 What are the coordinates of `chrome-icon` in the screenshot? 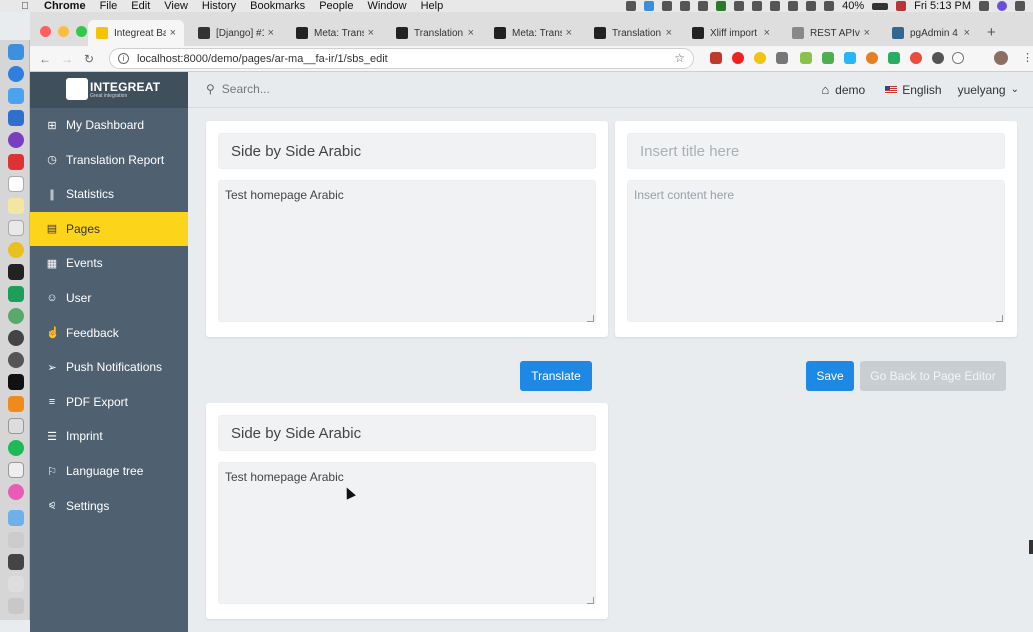 It's located at (16, 250).